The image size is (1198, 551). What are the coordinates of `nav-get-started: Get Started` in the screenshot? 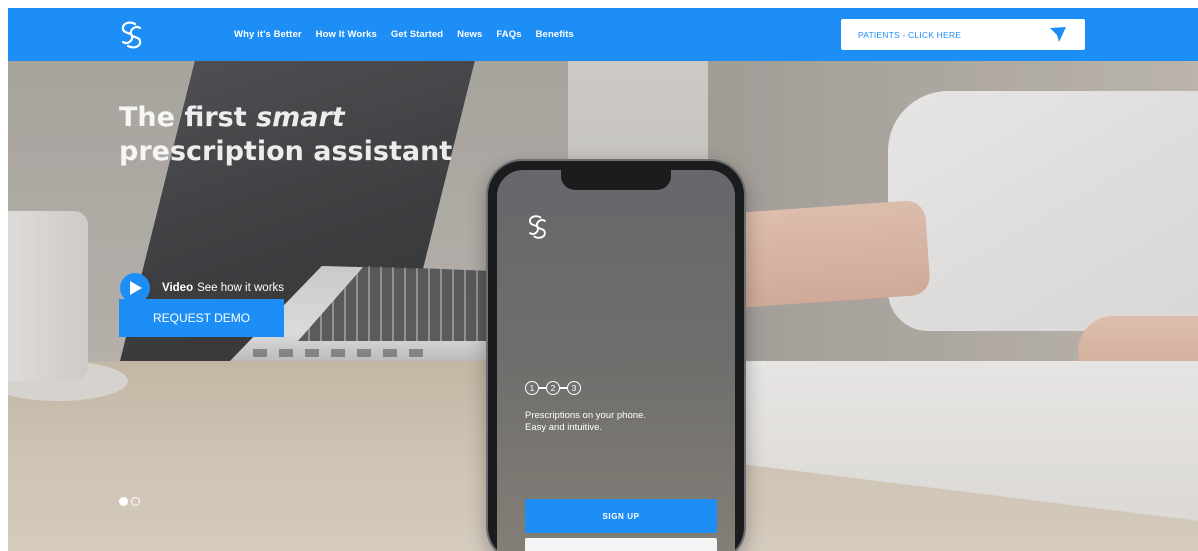 It's located at (417, 34).